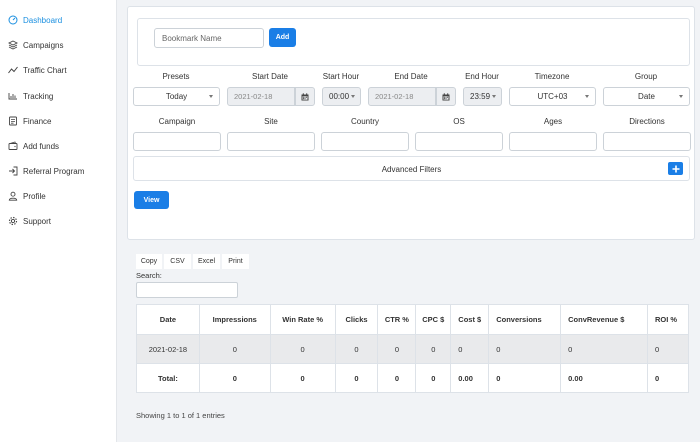  I want to click on column-header-cost: Cost $, so click(470, 319).